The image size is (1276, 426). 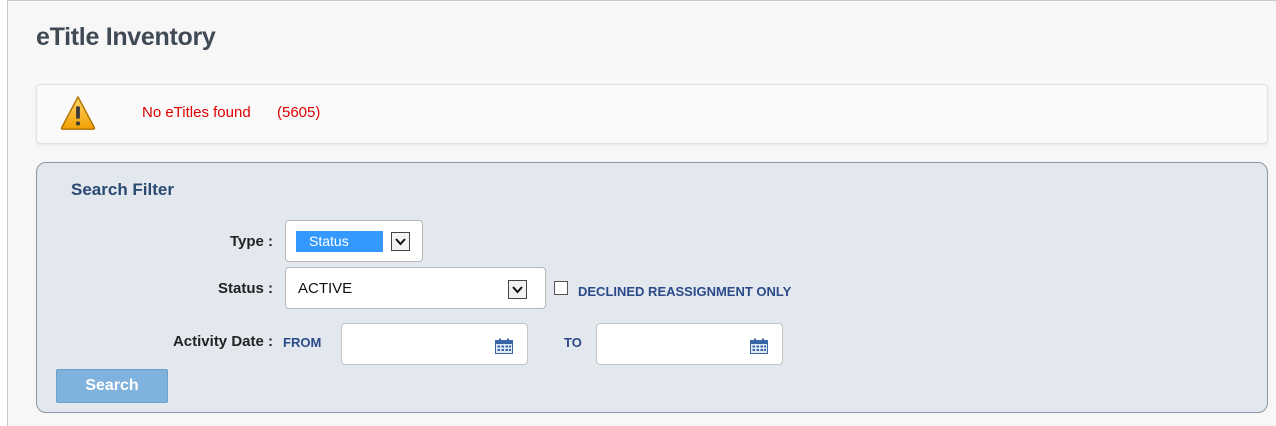 What do you see at coordinates (685, 291) in the screenshot?
I see `declined-reassignment-label: DECLINED REASSIGNMENT ONLY` at bounding box center [685, 291].